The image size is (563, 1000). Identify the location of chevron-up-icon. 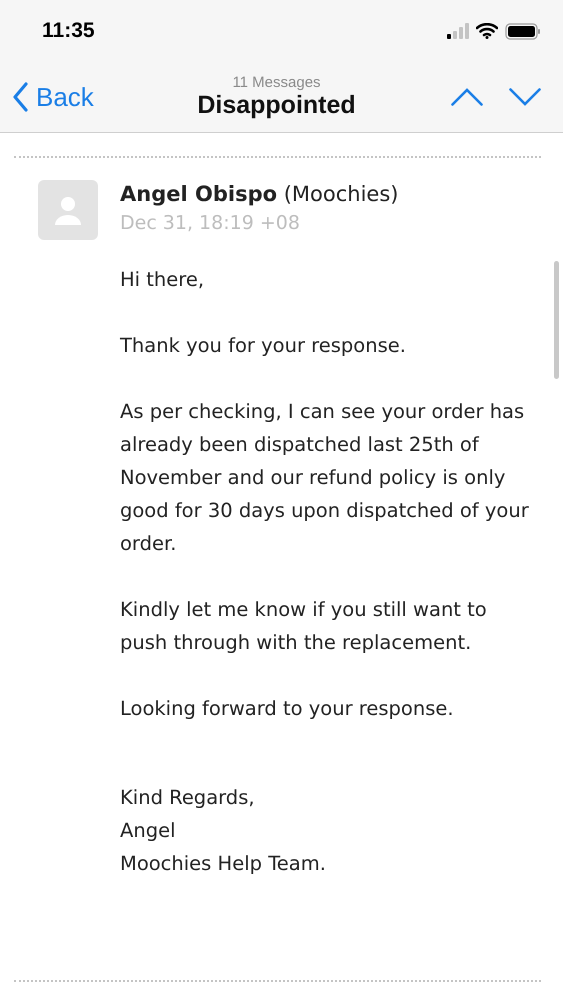
(467, 97).